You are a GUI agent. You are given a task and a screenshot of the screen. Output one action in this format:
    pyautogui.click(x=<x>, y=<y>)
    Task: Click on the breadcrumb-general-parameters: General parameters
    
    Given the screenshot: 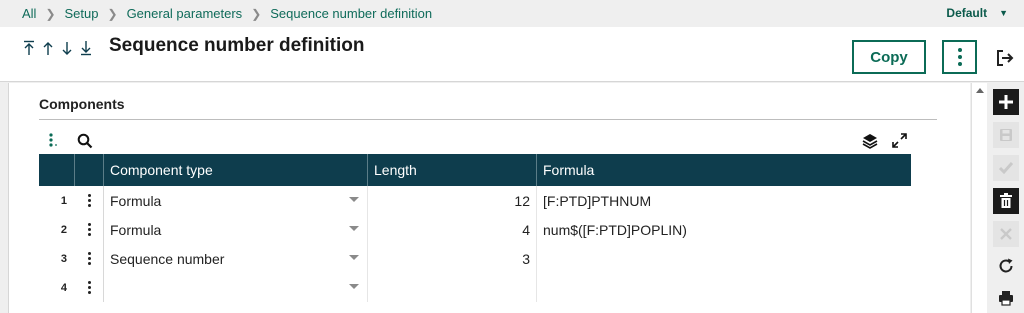 What is the action you would take?
    pyautogui.click(x=185, y=13)
    